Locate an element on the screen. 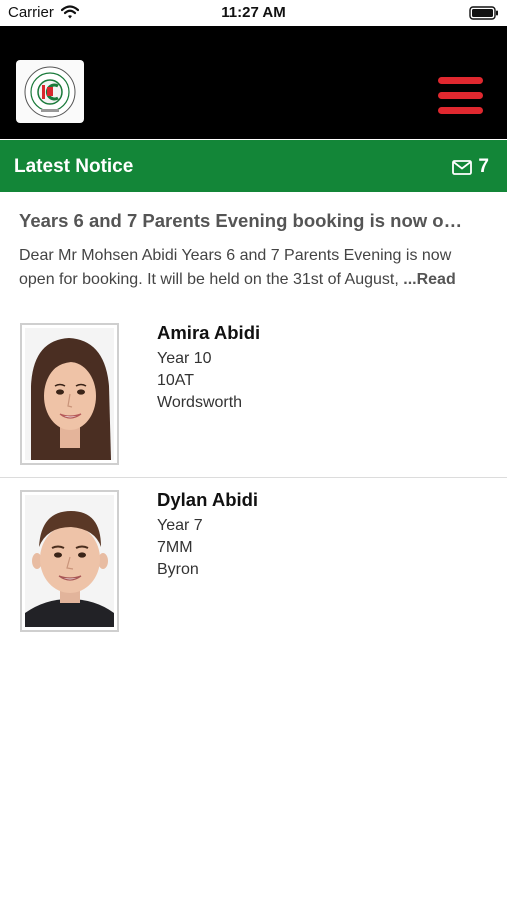 This screenshot has height=900, width=507. student-house: Byron is located at coordinates (178, 569).